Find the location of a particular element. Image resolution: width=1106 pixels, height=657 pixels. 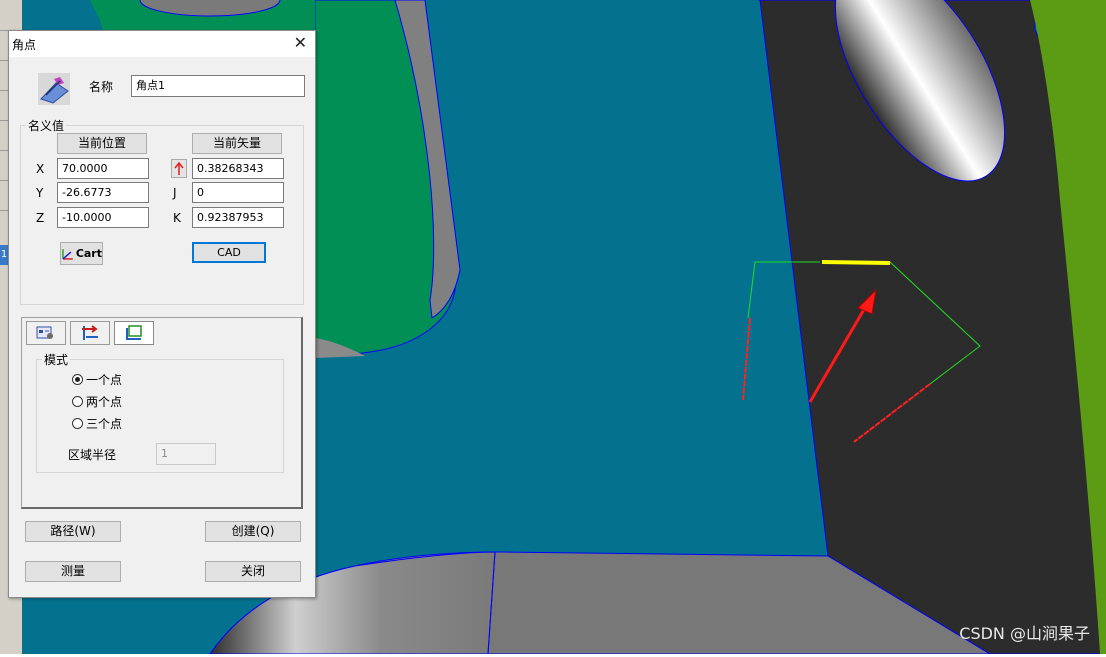

z-input: -10.0000 is located at coordinates (103, 217).